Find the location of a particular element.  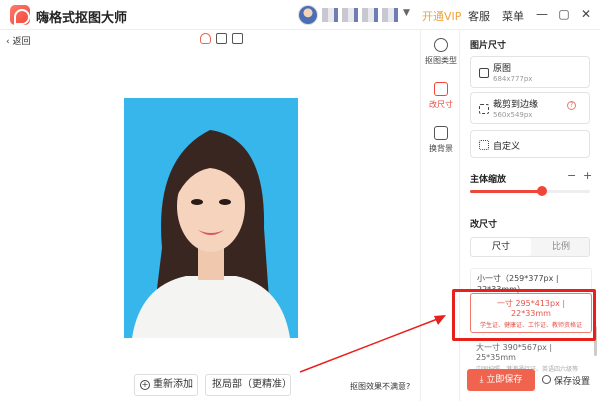

size-option-custom: 自定义 is located at coordinates (530, 144).